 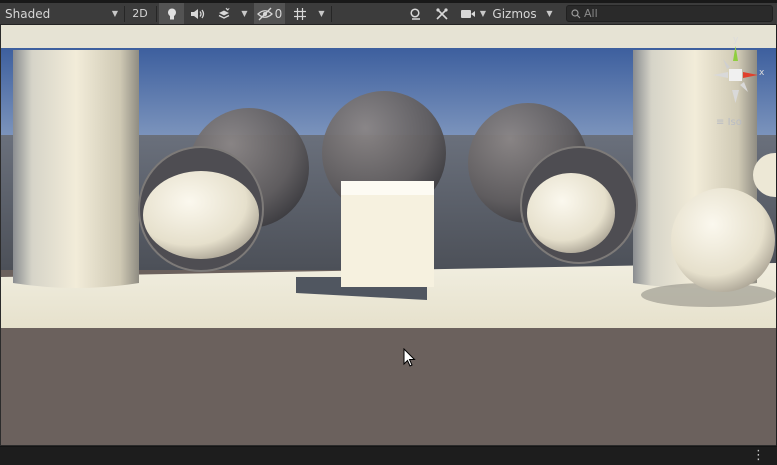 What do you see at coordinates (264, 13) in the screenshot?
I see `visibility-icon` at bounding box center [264, 13].